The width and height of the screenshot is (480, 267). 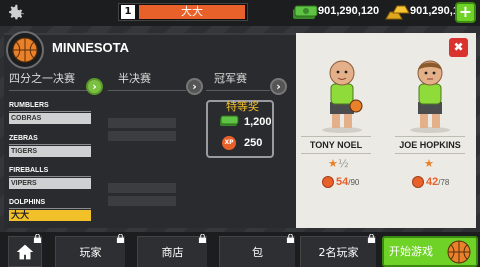 What do you see at coordinates (343, 163) in the screenshot?
I see `half-star-icon: ½` at bounding box center [343, 163].